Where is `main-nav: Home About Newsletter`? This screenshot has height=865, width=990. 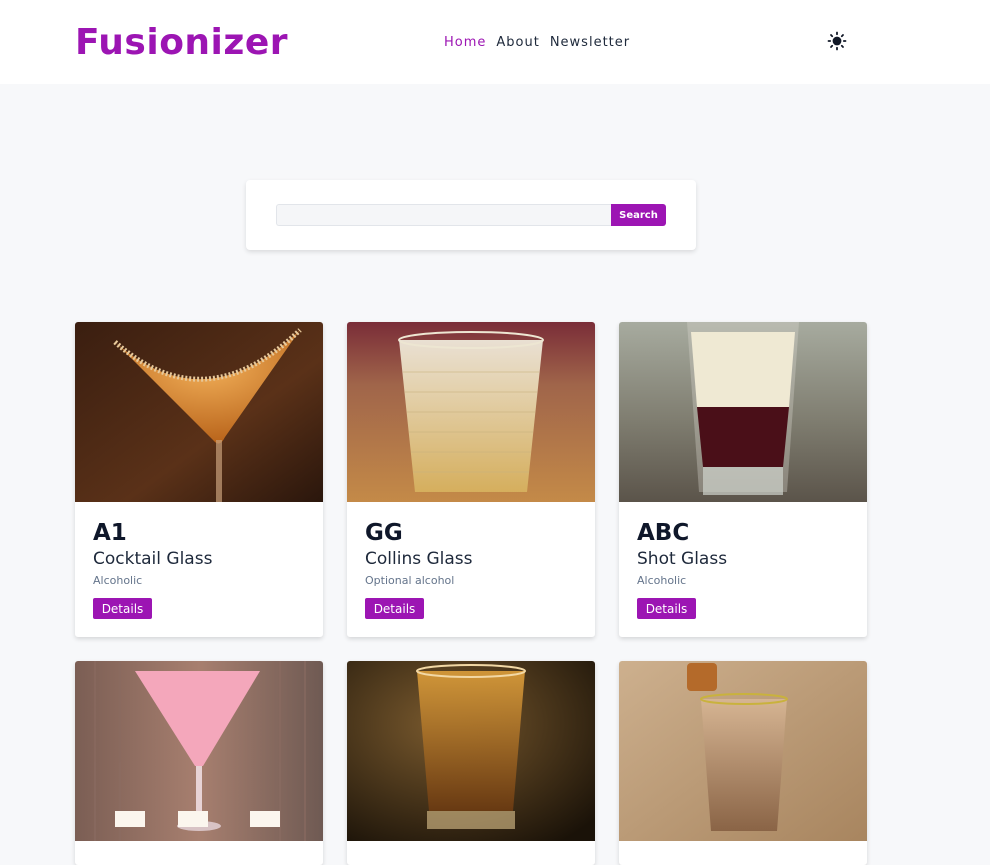
main-nav: Home About Newsletter is located at coordinates (537, 42).